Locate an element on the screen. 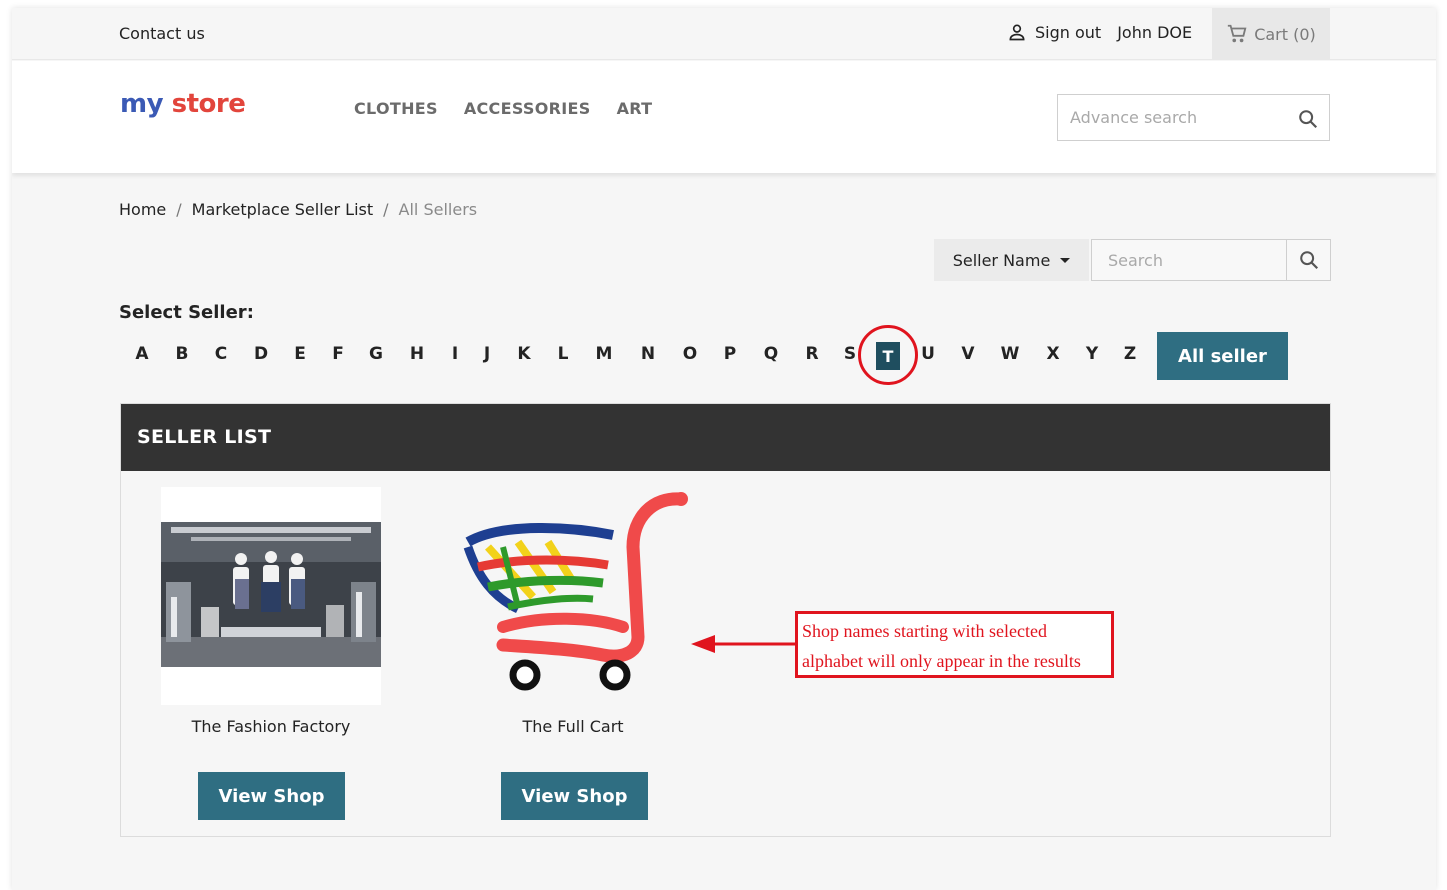 The height and width of the screenshot is (890, 1447). all-seller-button: All seller is located at coordinates (1222, 356).